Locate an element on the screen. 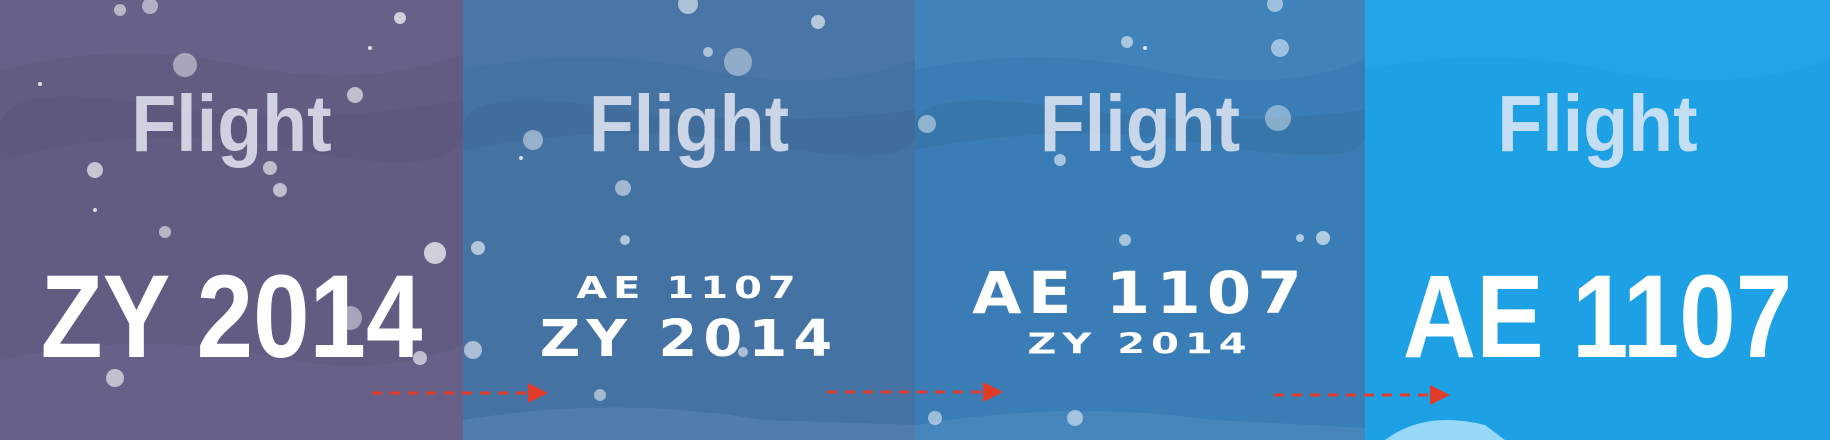 This screenshot has width=1830, height=440. flight-code: ZY 2014 is located at coordinates (231, 317).